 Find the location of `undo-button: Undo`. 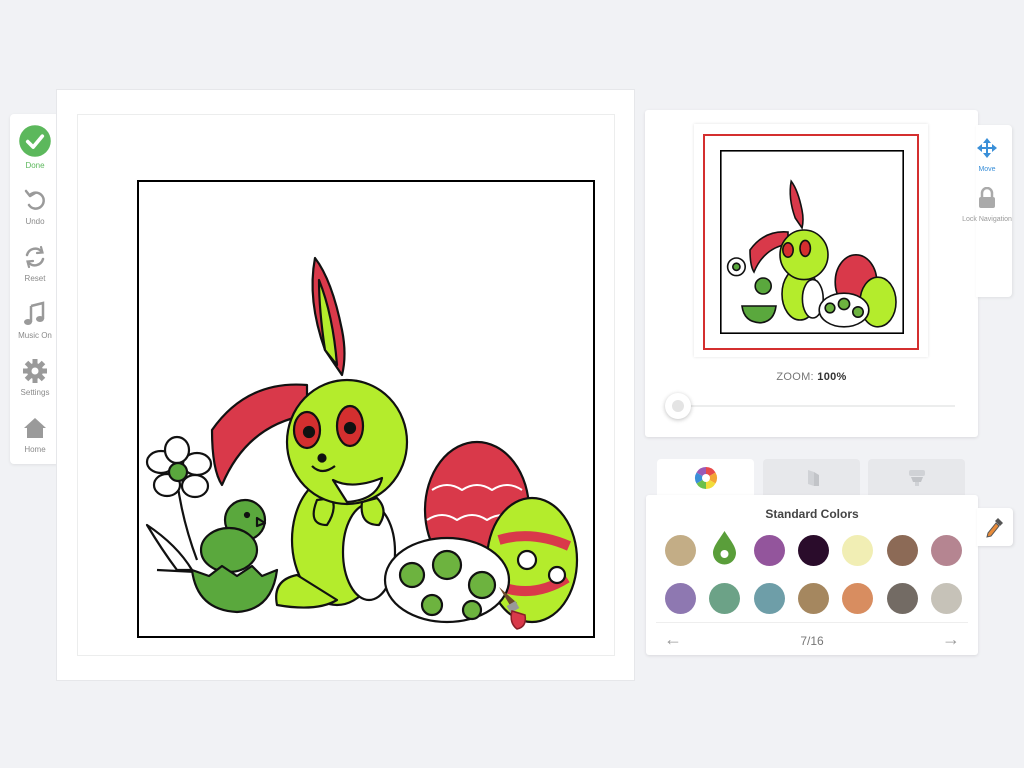

undo-button: Undo is located at coordinates (35, 206).